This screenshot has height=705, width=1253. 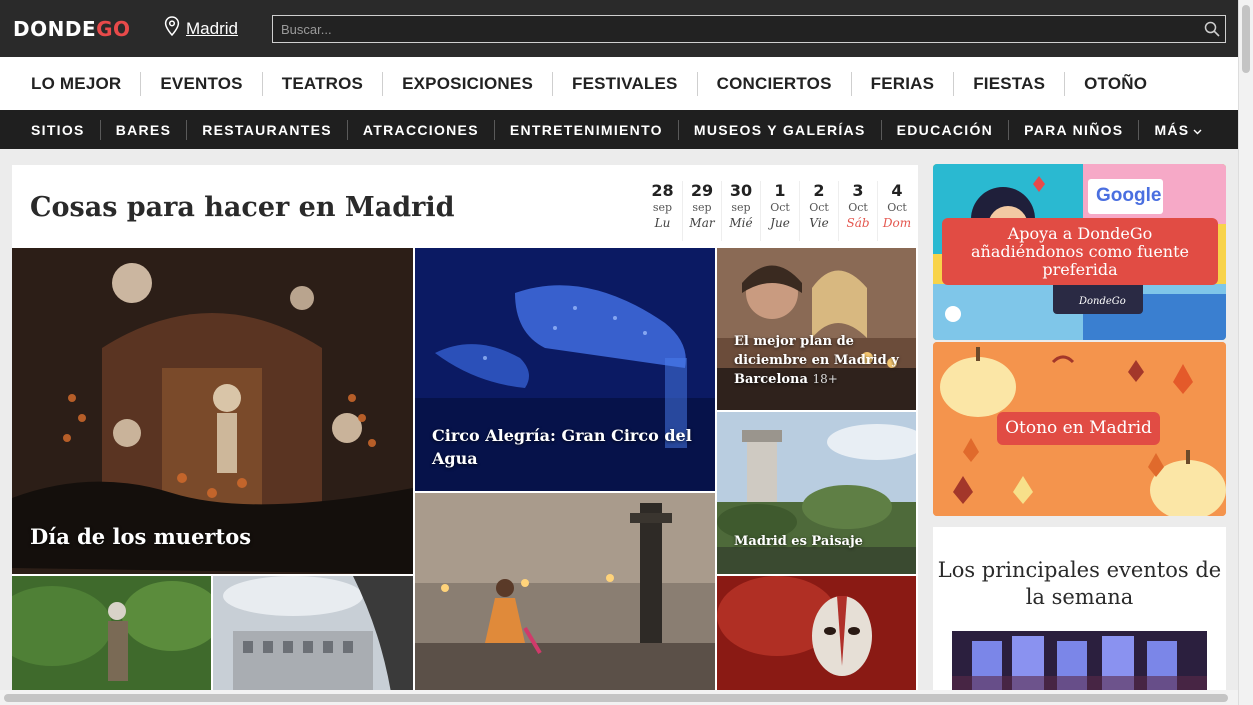 I want to click on tile-image-forest, so click(x=111, y=640).